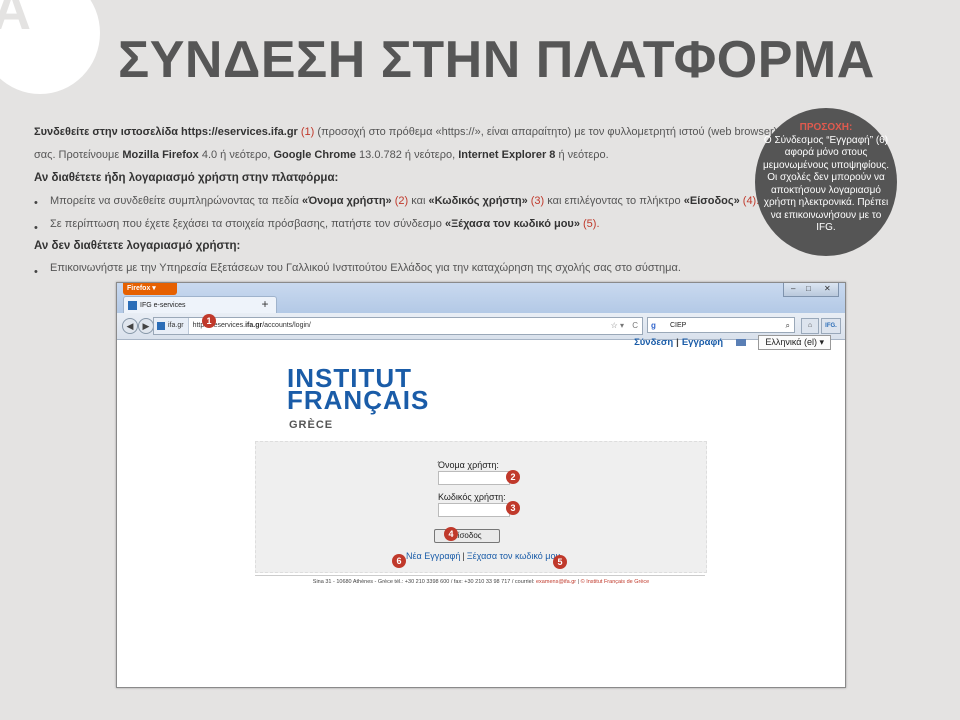 The width and height of the screenshot is (960, 720). What do you see at coordinates (560, 562) in the screenshot?
I see `marker-5: 5` at bounding box center [560, 562].